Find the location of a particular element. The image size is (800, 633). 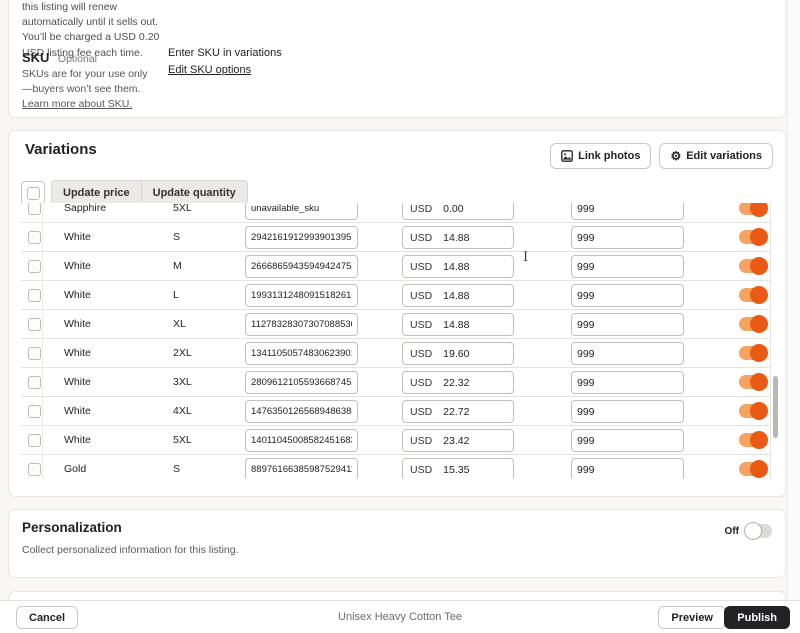

variation-color: Sapphire is located at coordinates (85, 208).